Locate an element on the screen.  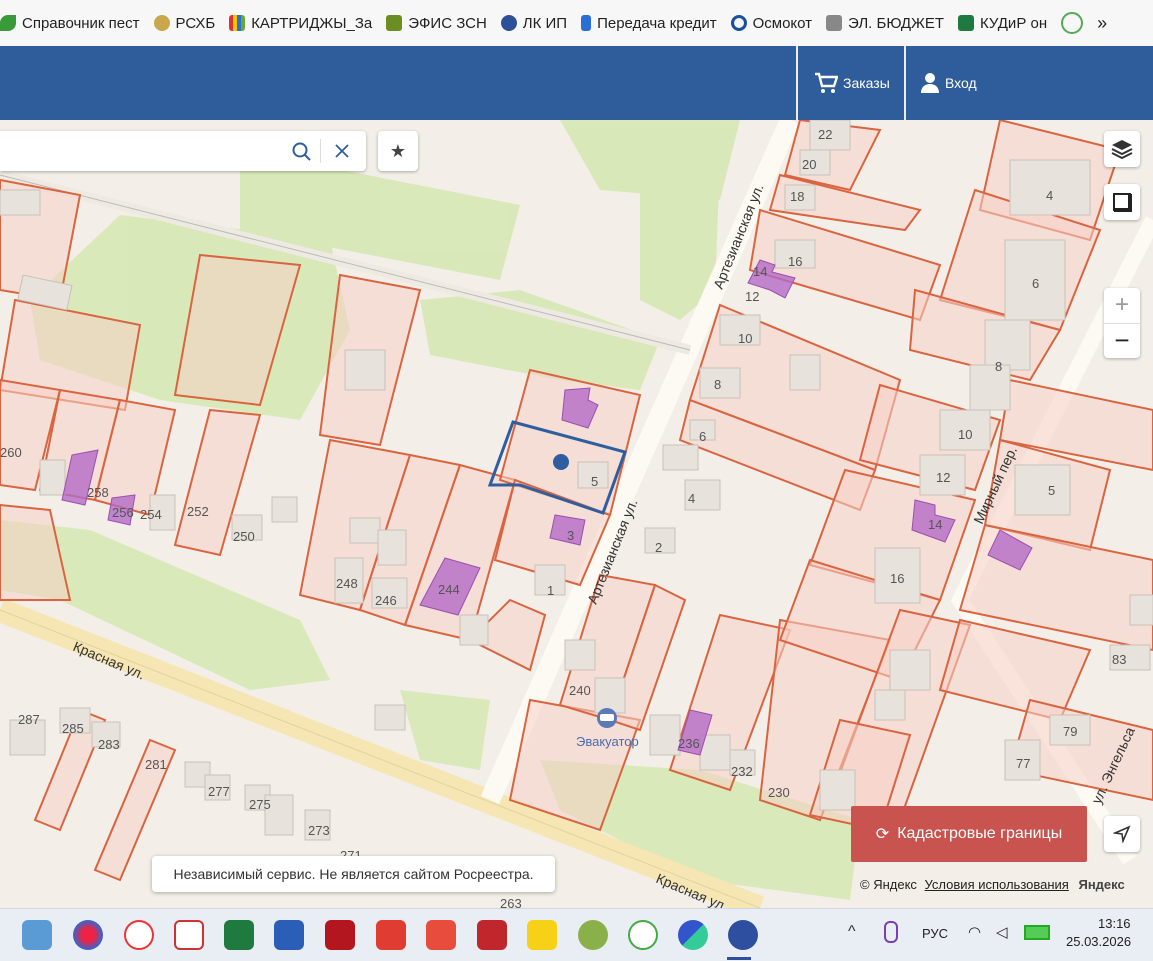
bookmark-rshb: РСХБ is located at coordinates (184, 23).